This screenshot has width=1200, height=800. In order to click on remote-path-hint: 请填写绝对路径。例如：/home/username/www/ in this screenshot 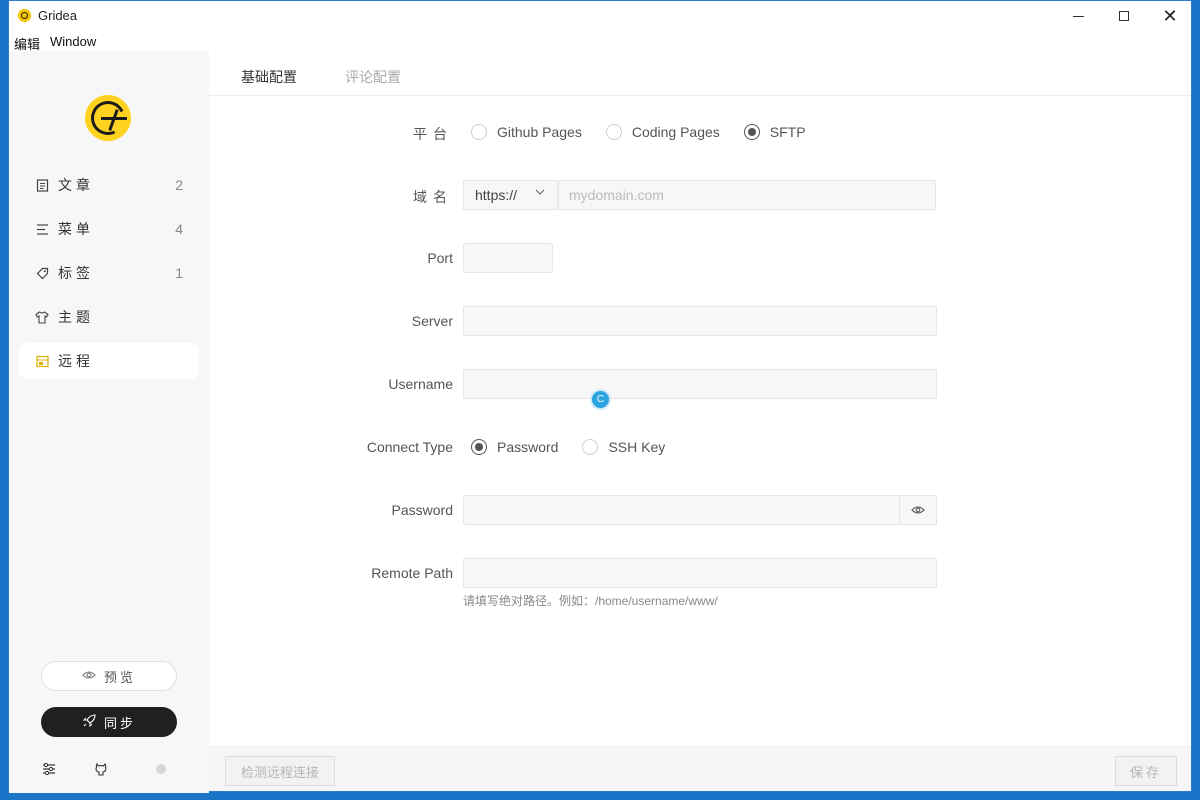, I will do `click(590, 601)`.